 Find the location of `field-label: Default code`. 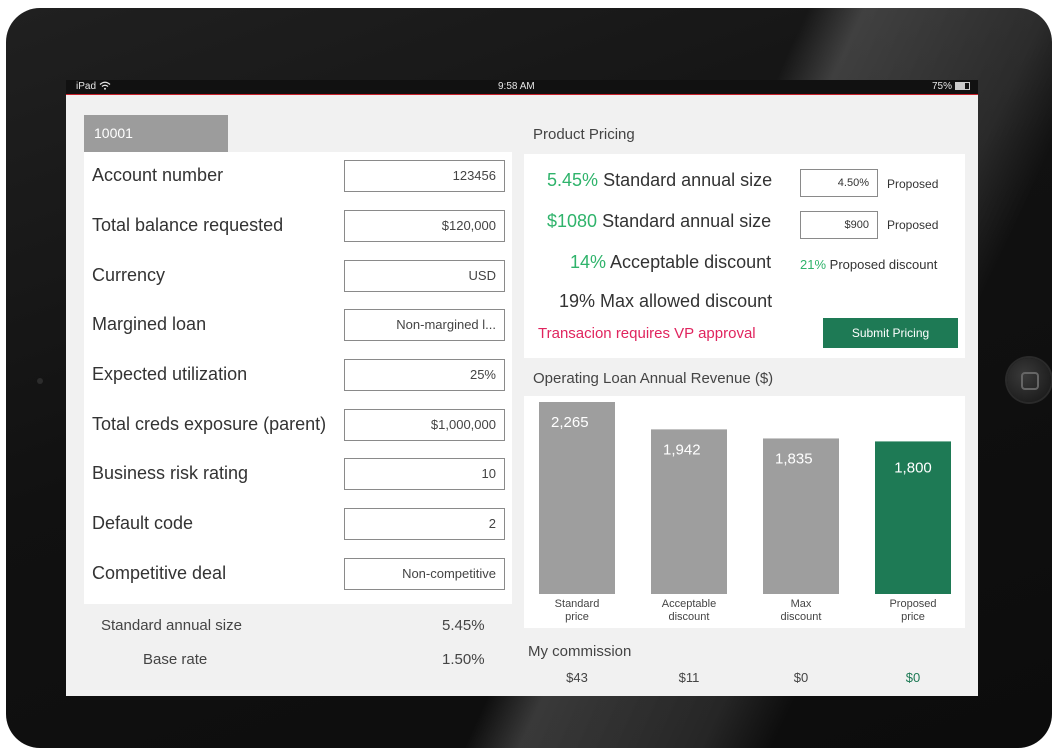

field-label: Default code is located at coordinates (143, 523).